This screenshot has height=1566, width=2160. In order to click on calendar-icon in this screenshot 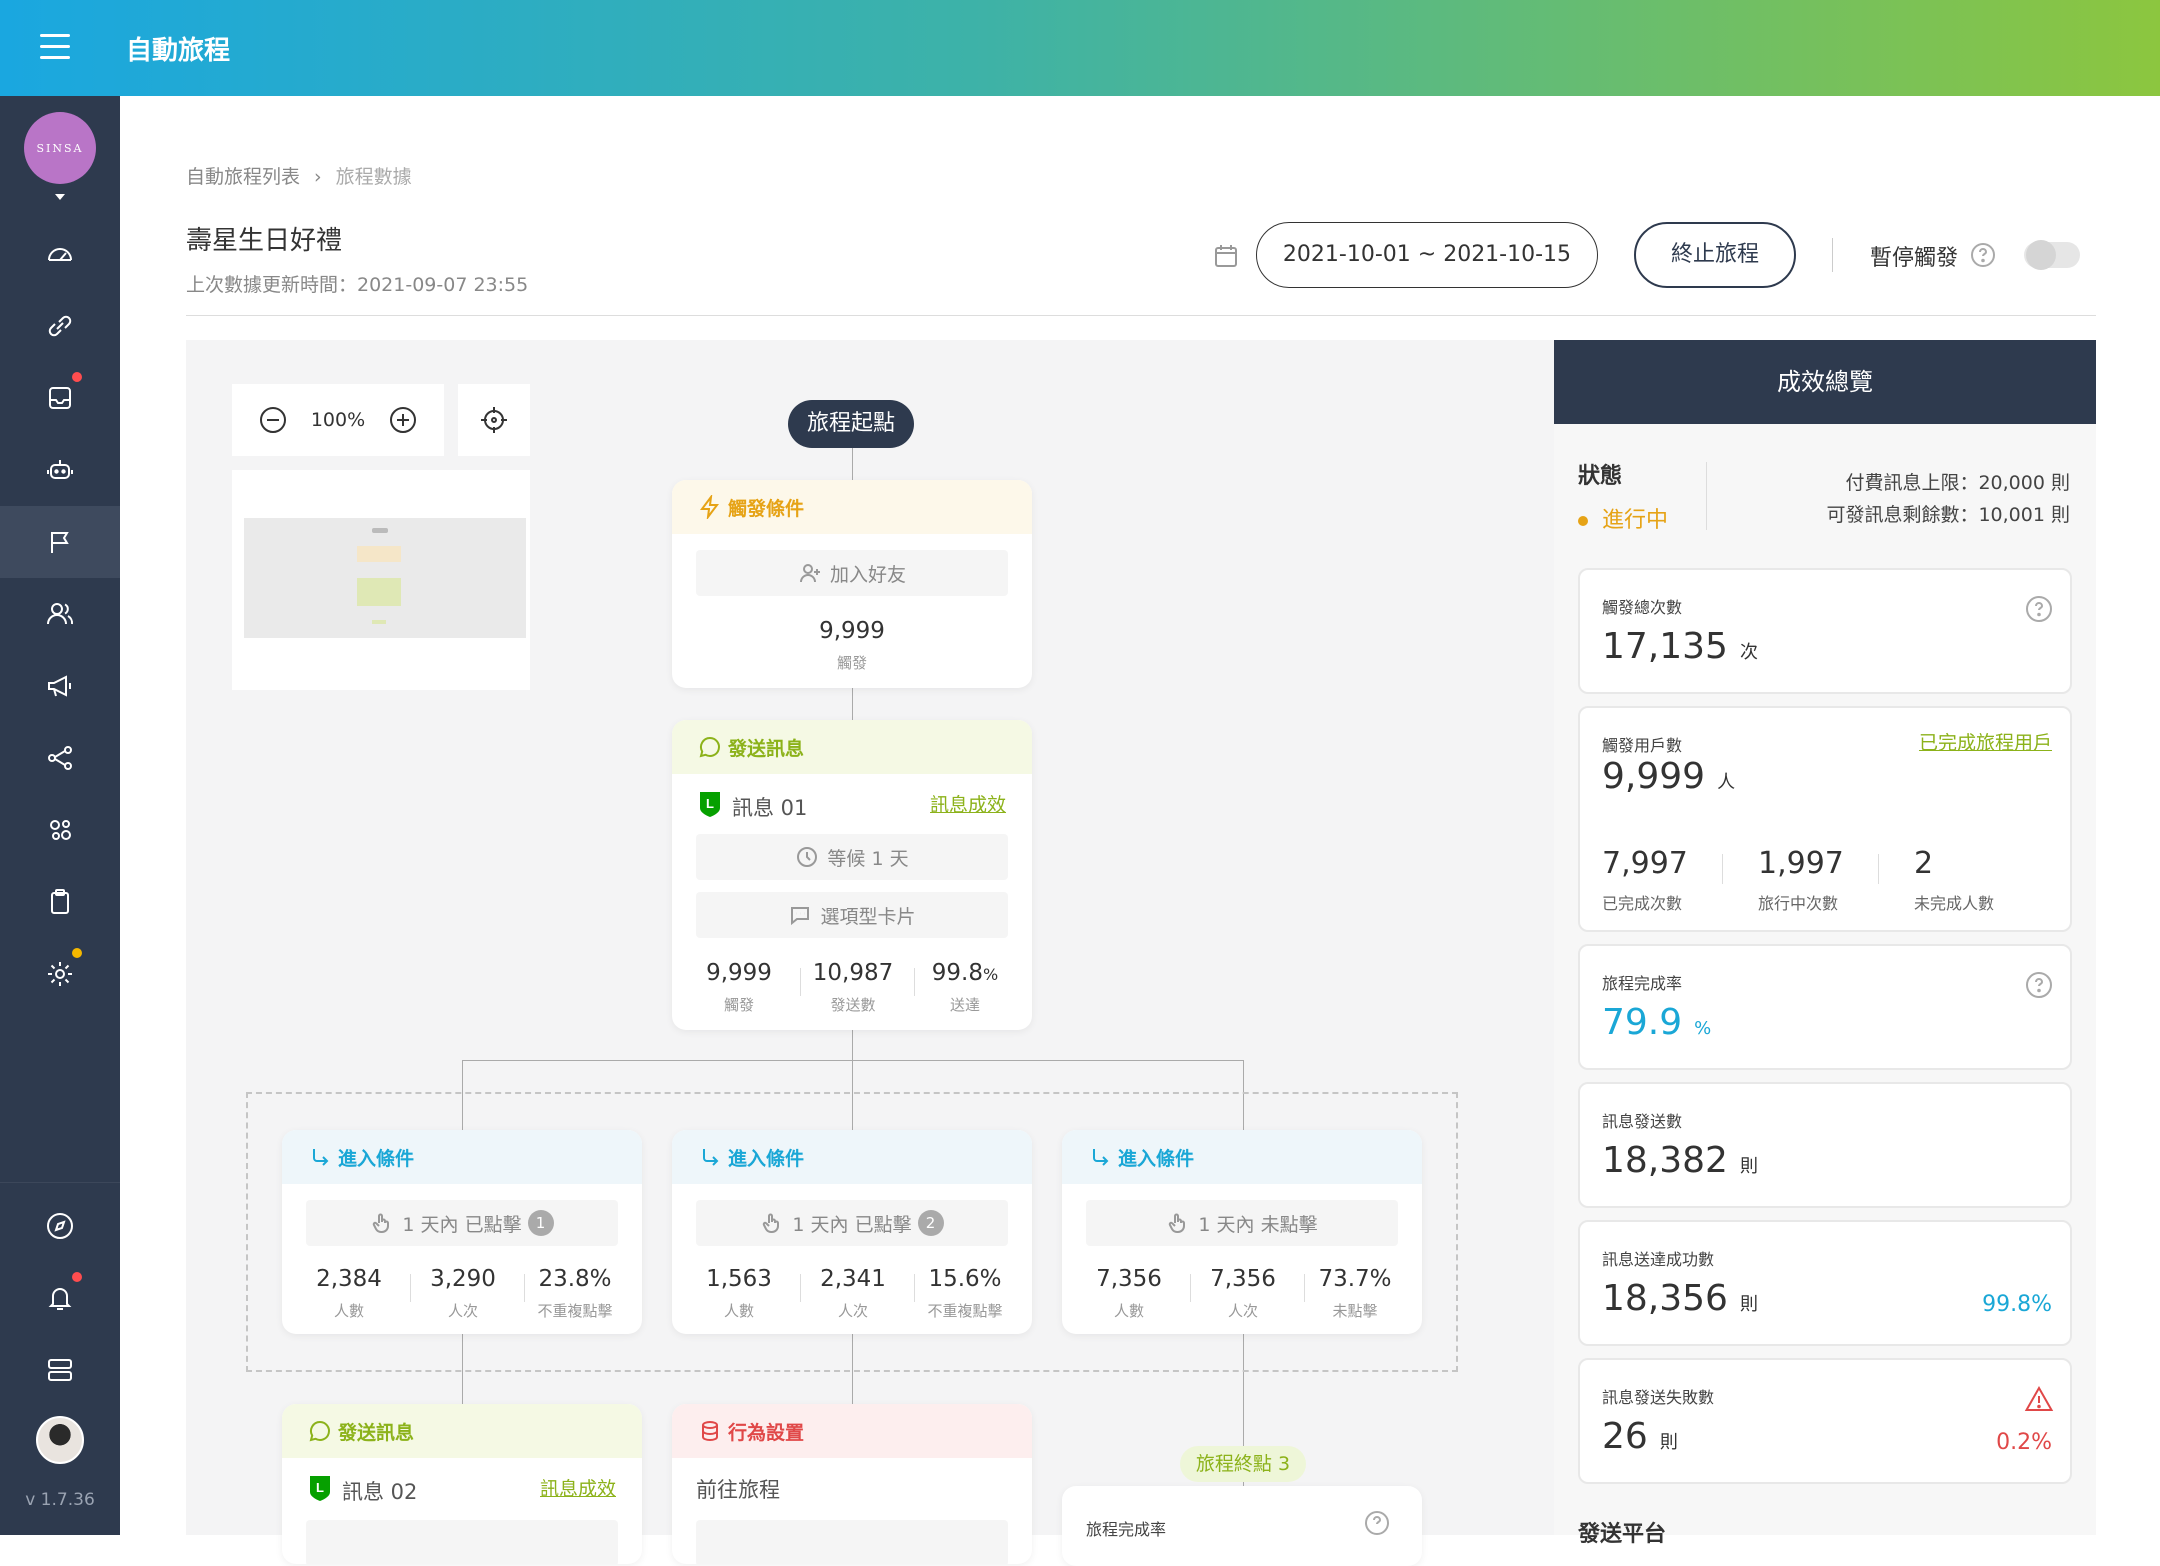, I will do `click(1226, 256)`.